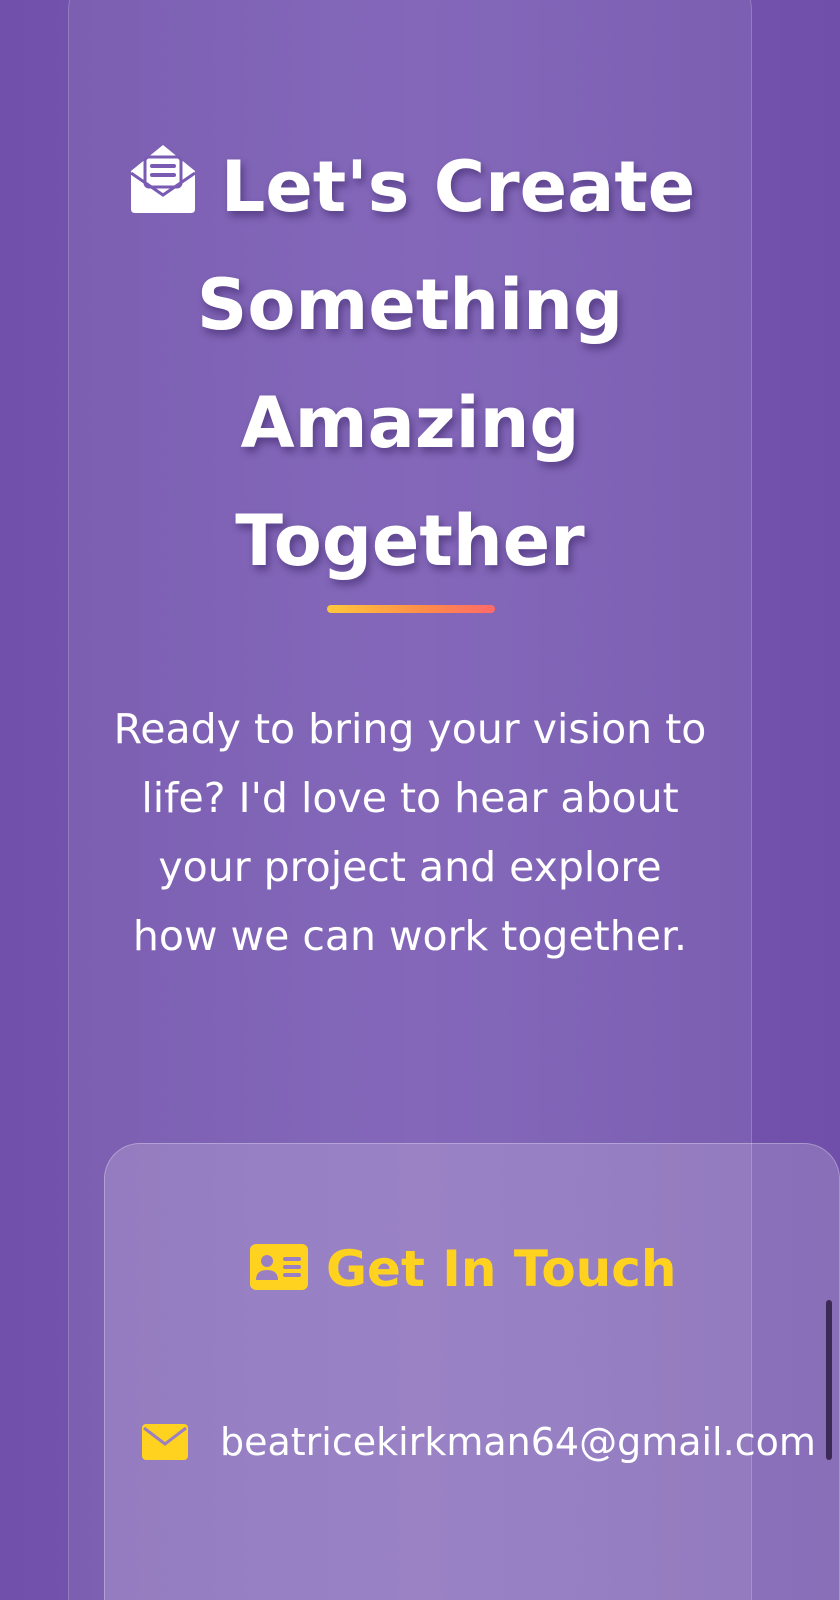 The width and height of the screenshot is (840, 1600). I want to click on envelope-icon, so click(165, 1442).